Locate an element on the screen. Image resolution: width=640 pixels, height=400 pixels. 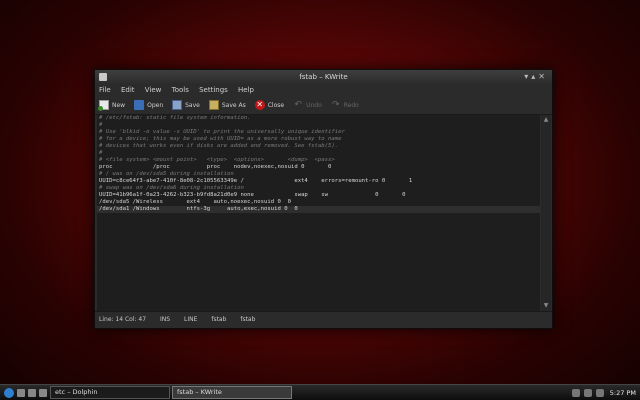
volume-icon is located at coordinates (587, 392).